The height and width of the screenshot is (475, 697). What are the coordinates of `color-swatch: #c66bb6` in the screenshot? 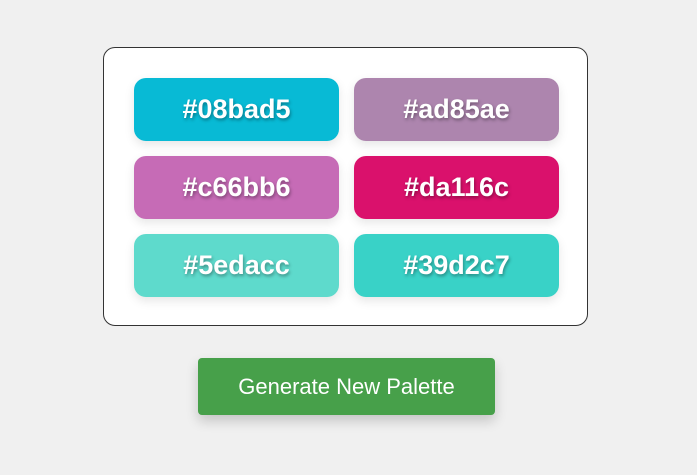 It's located at (236, 187).